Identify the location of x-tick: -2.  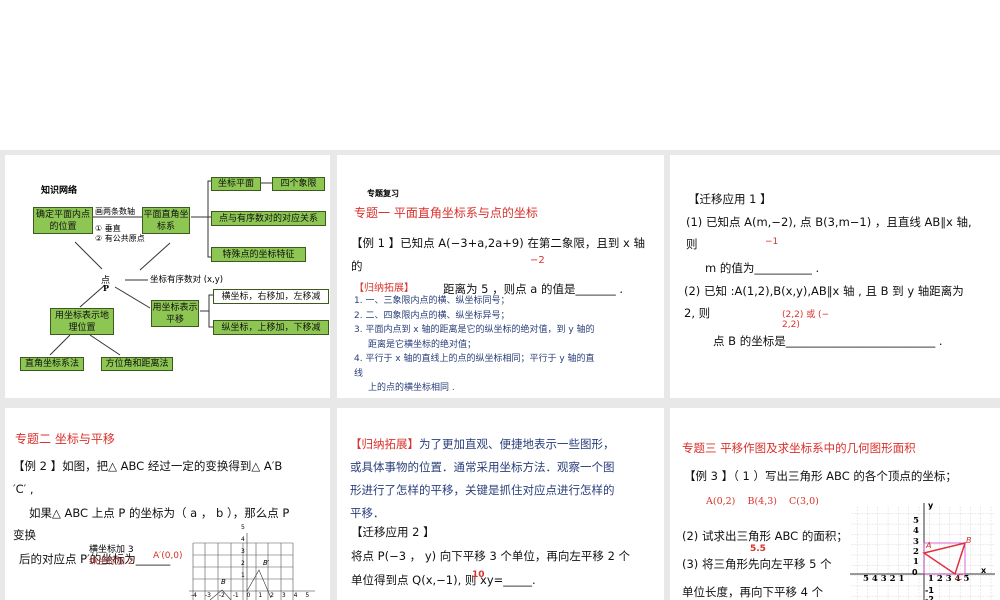
(221, 595).